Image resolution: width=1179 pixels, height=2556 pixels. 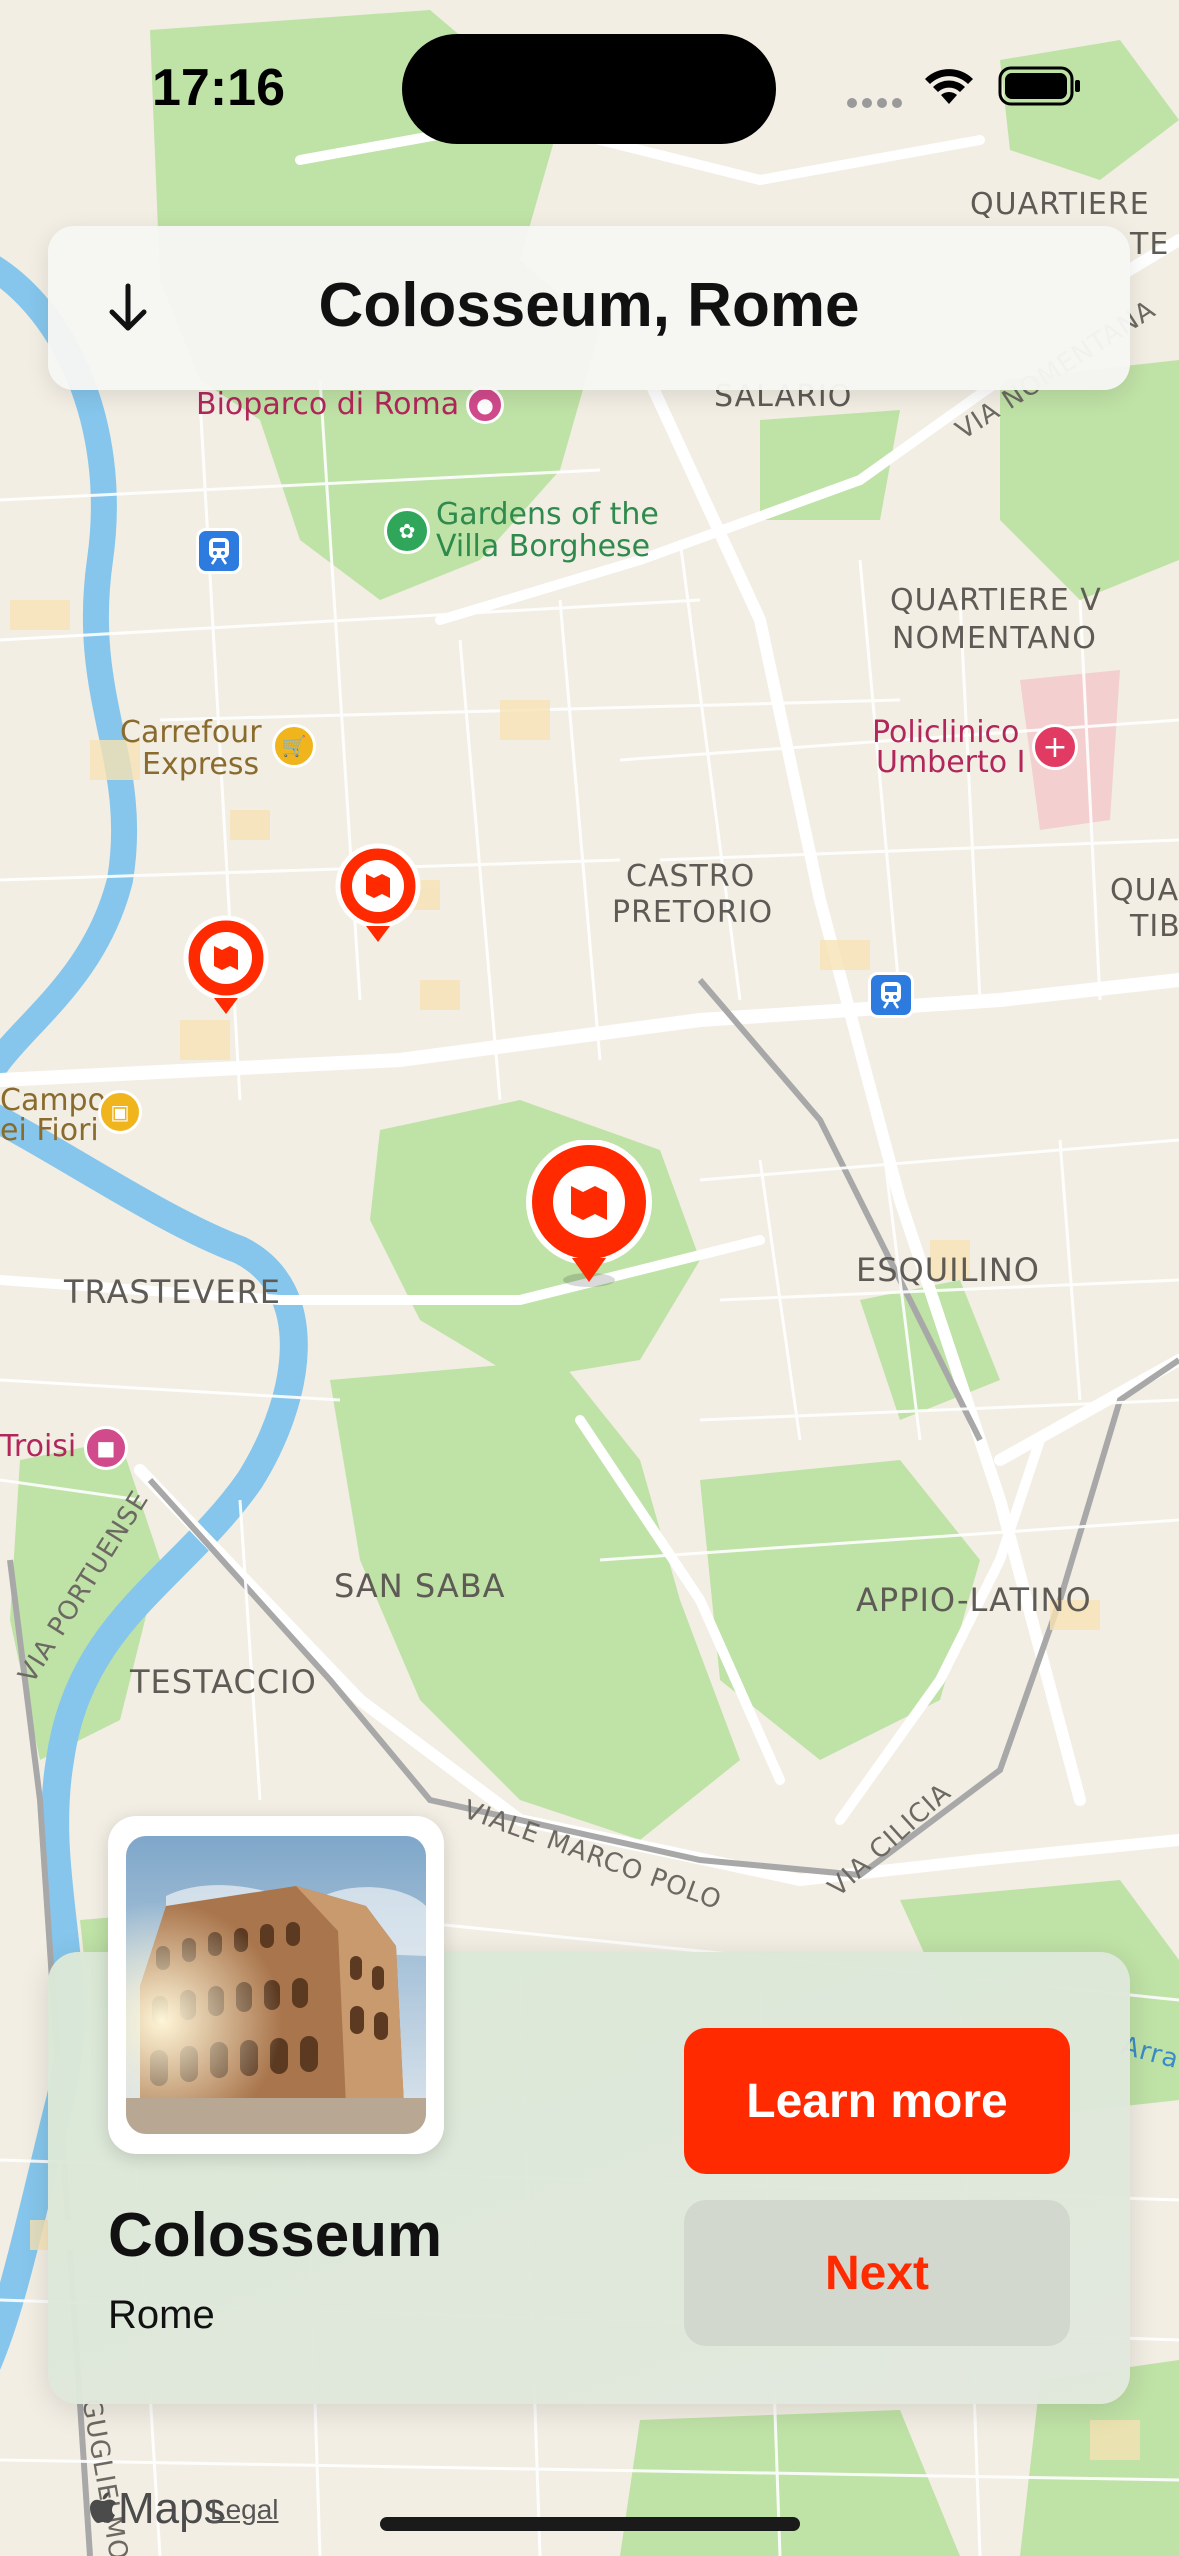 What do you see at coordinates (974, 1600) in the screenshot?
I see `district-label: APPIO-LATINO` at bounding box center [974, 1600].